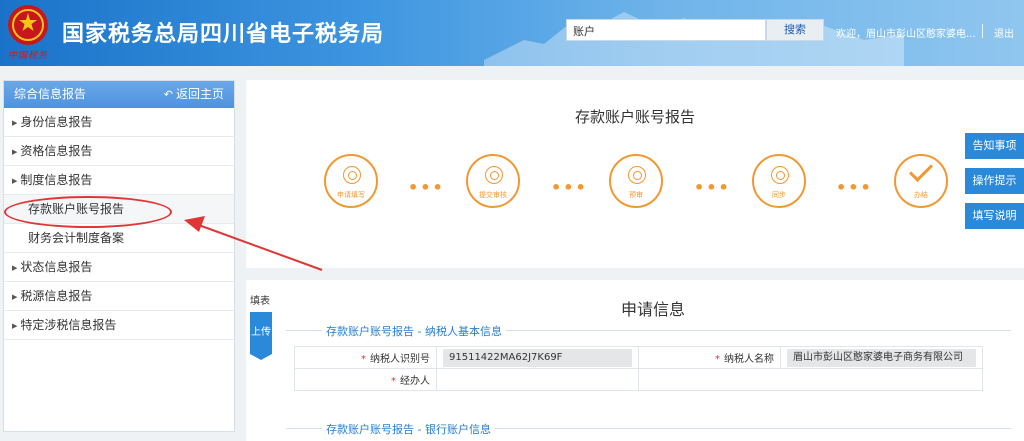 The height and width of the screenshot is (441, 1024). What do you see at coordinates (28, 25) in the screenshot?
I see `national-emblem-icon` at bounding box center [28, 25].